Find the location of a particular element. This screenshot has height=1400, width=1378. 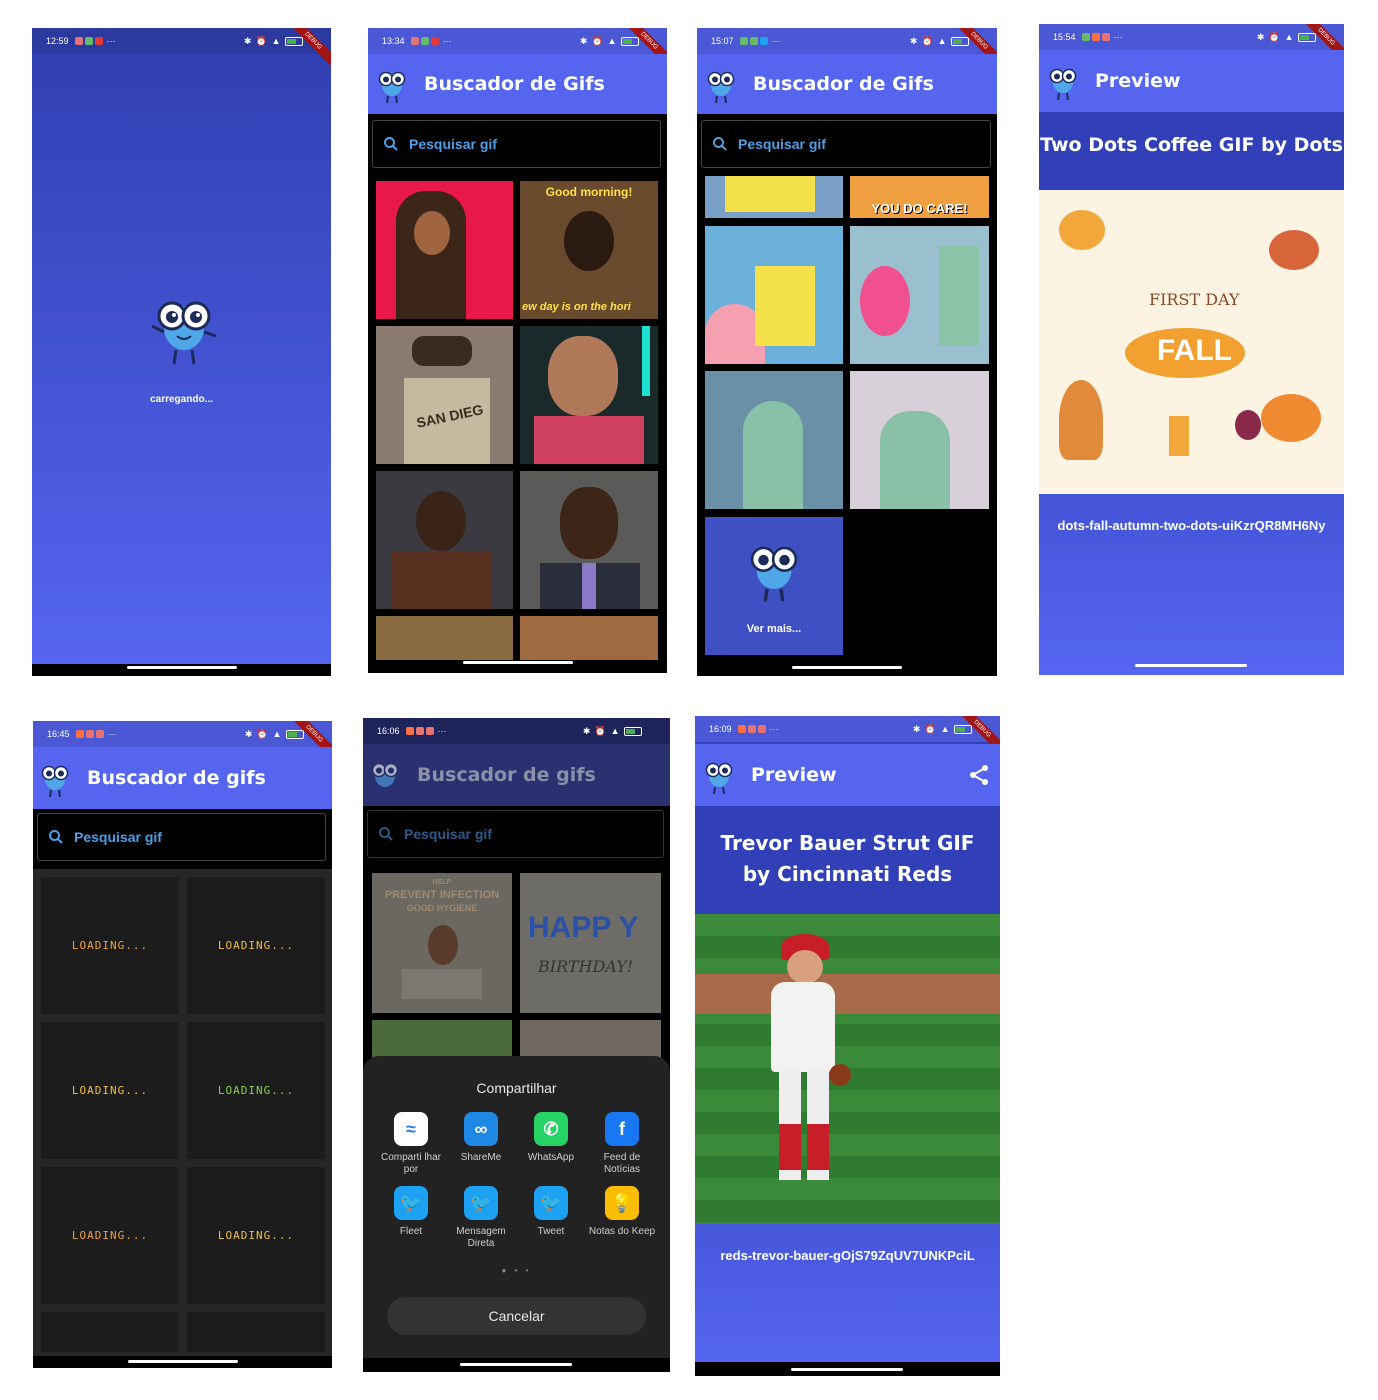

status-time: 13:34 is located at coordinates (393, 41).